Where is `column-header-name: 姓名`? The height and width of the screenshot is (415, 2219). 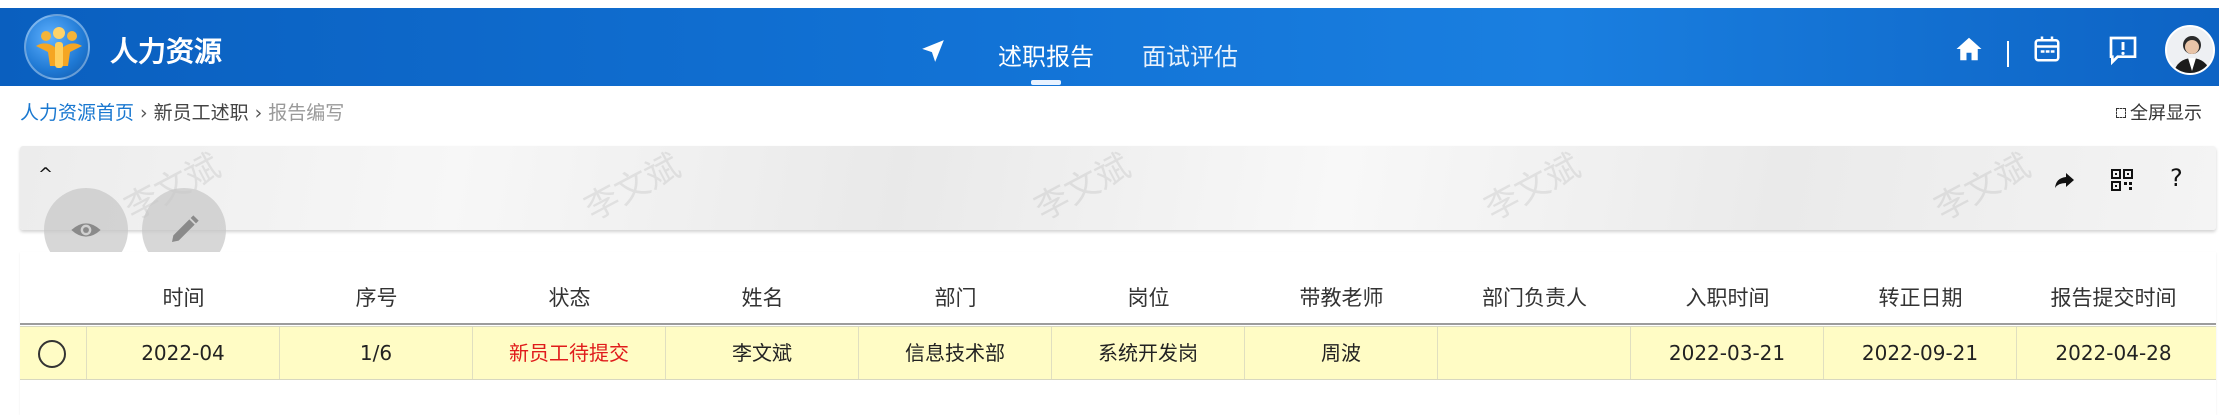 column-header-name: 姓名 is located at coordinates (762, 297).